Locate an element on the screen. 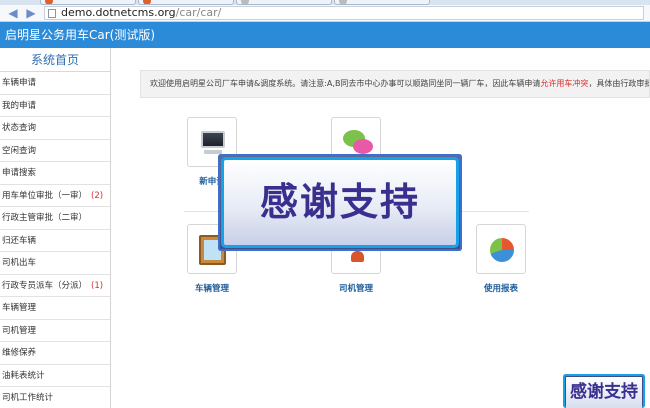 The height and width of the screenshot is (408, 650). thanks-banner-small-text: 感谢支持 is located at coordinates (604, 392).